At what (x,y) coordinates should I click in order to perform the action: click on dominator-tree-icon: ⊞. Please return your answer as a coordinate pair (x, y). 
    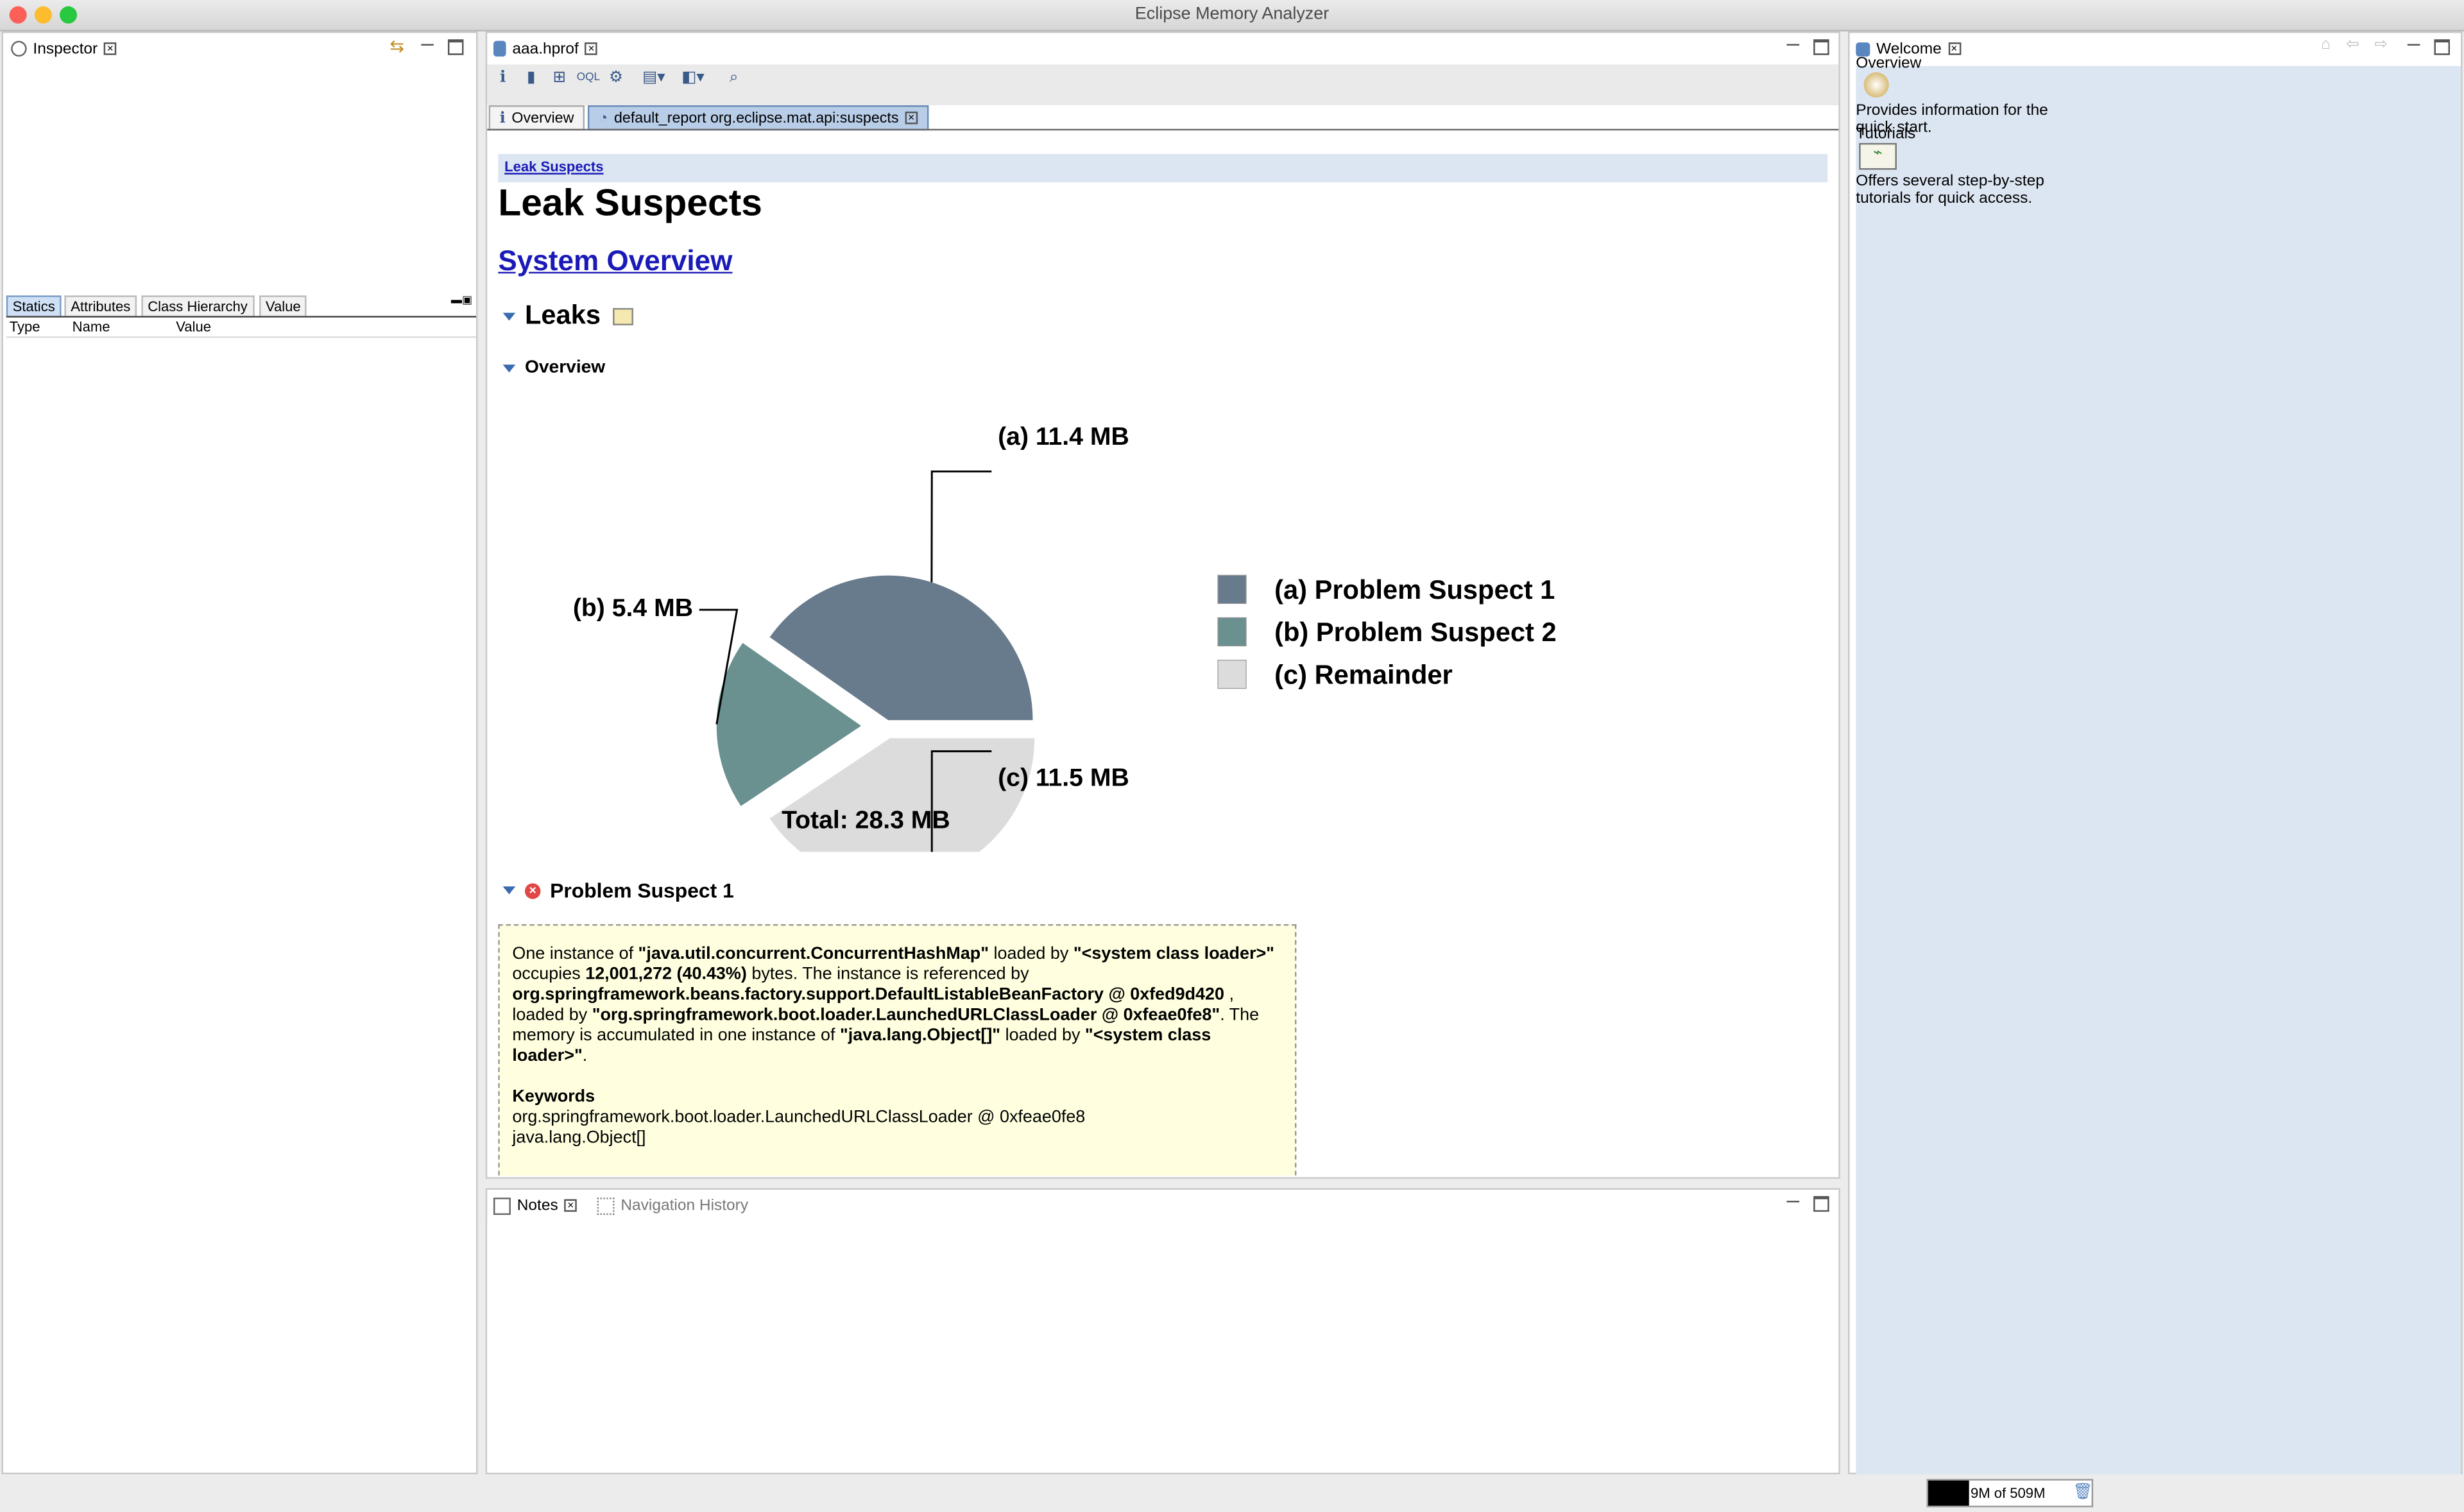
    Looking at the image, I should click on (560, 78).